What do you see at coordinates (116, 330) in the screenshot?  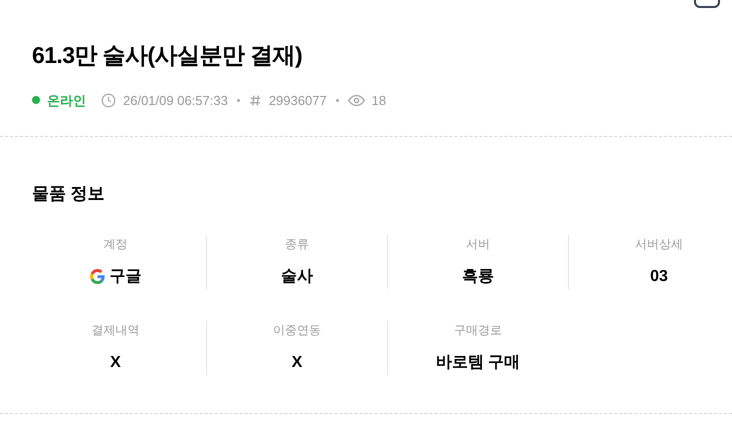 I see `field-label: 결제내역` at bounding box center [116, 330].